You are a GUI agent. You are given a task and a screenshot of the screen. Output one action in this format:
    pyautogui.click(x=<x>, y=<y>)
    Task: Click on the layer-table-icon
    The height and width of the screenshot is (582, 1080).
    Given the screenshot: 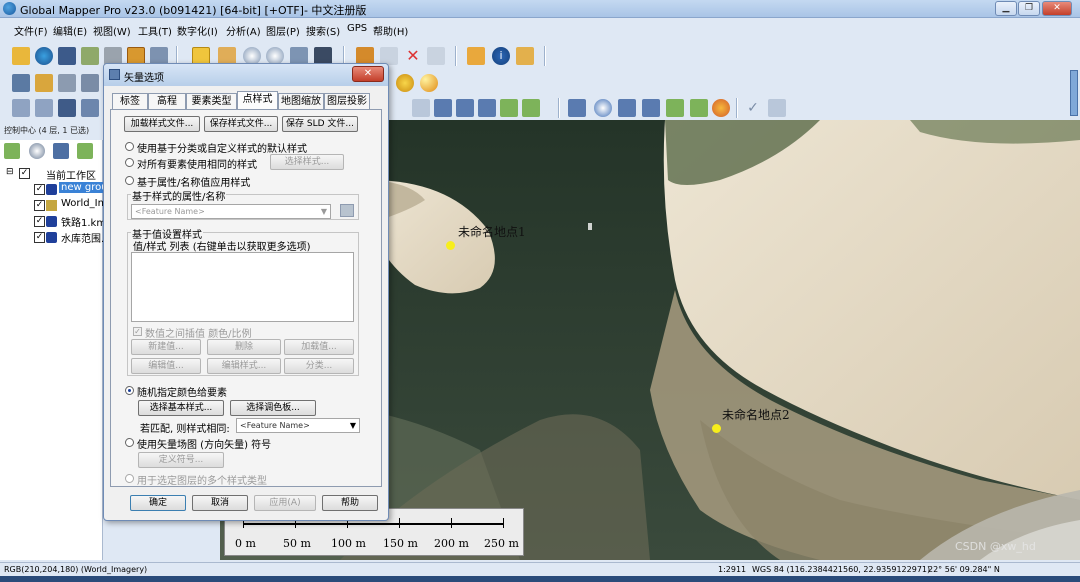 What is the action you would take?
    pyautogui.click(x=61, y=151)
    